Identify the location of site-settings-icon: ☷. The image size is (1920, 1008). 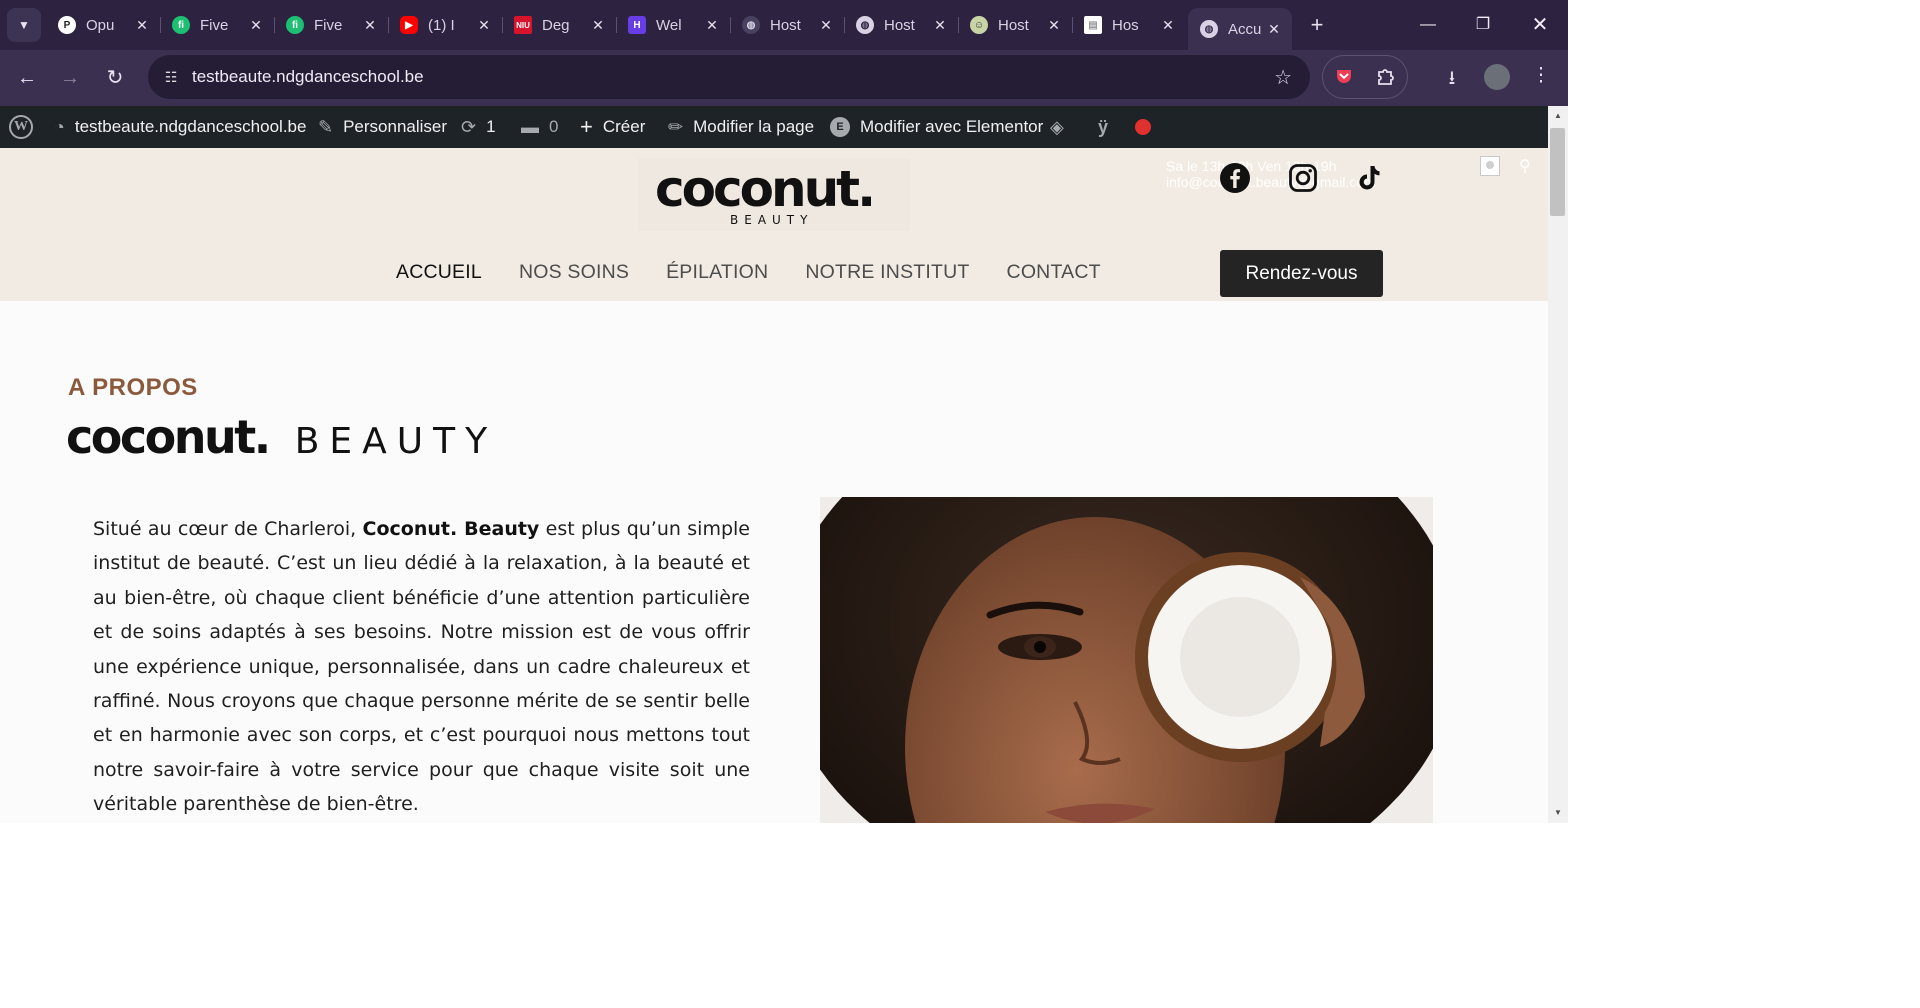
(171, 77).